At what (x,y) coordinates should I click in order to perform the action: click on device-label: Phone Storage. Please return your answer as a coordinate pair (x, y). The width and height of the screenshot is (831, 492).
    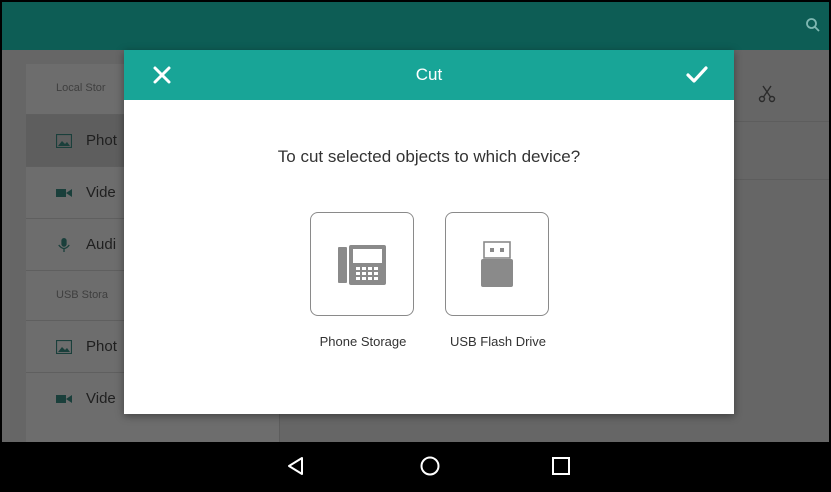
    Looking at the image, I should click on (363, 341).